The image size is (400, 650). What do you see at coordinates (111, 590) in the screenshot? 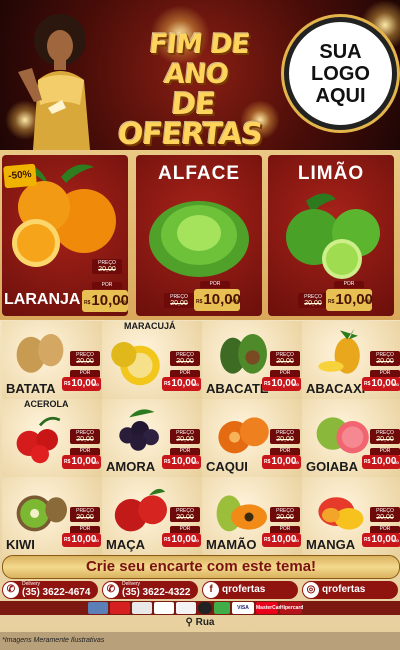
I see `phone-icon: ✆` at bounding box center [111, 590].